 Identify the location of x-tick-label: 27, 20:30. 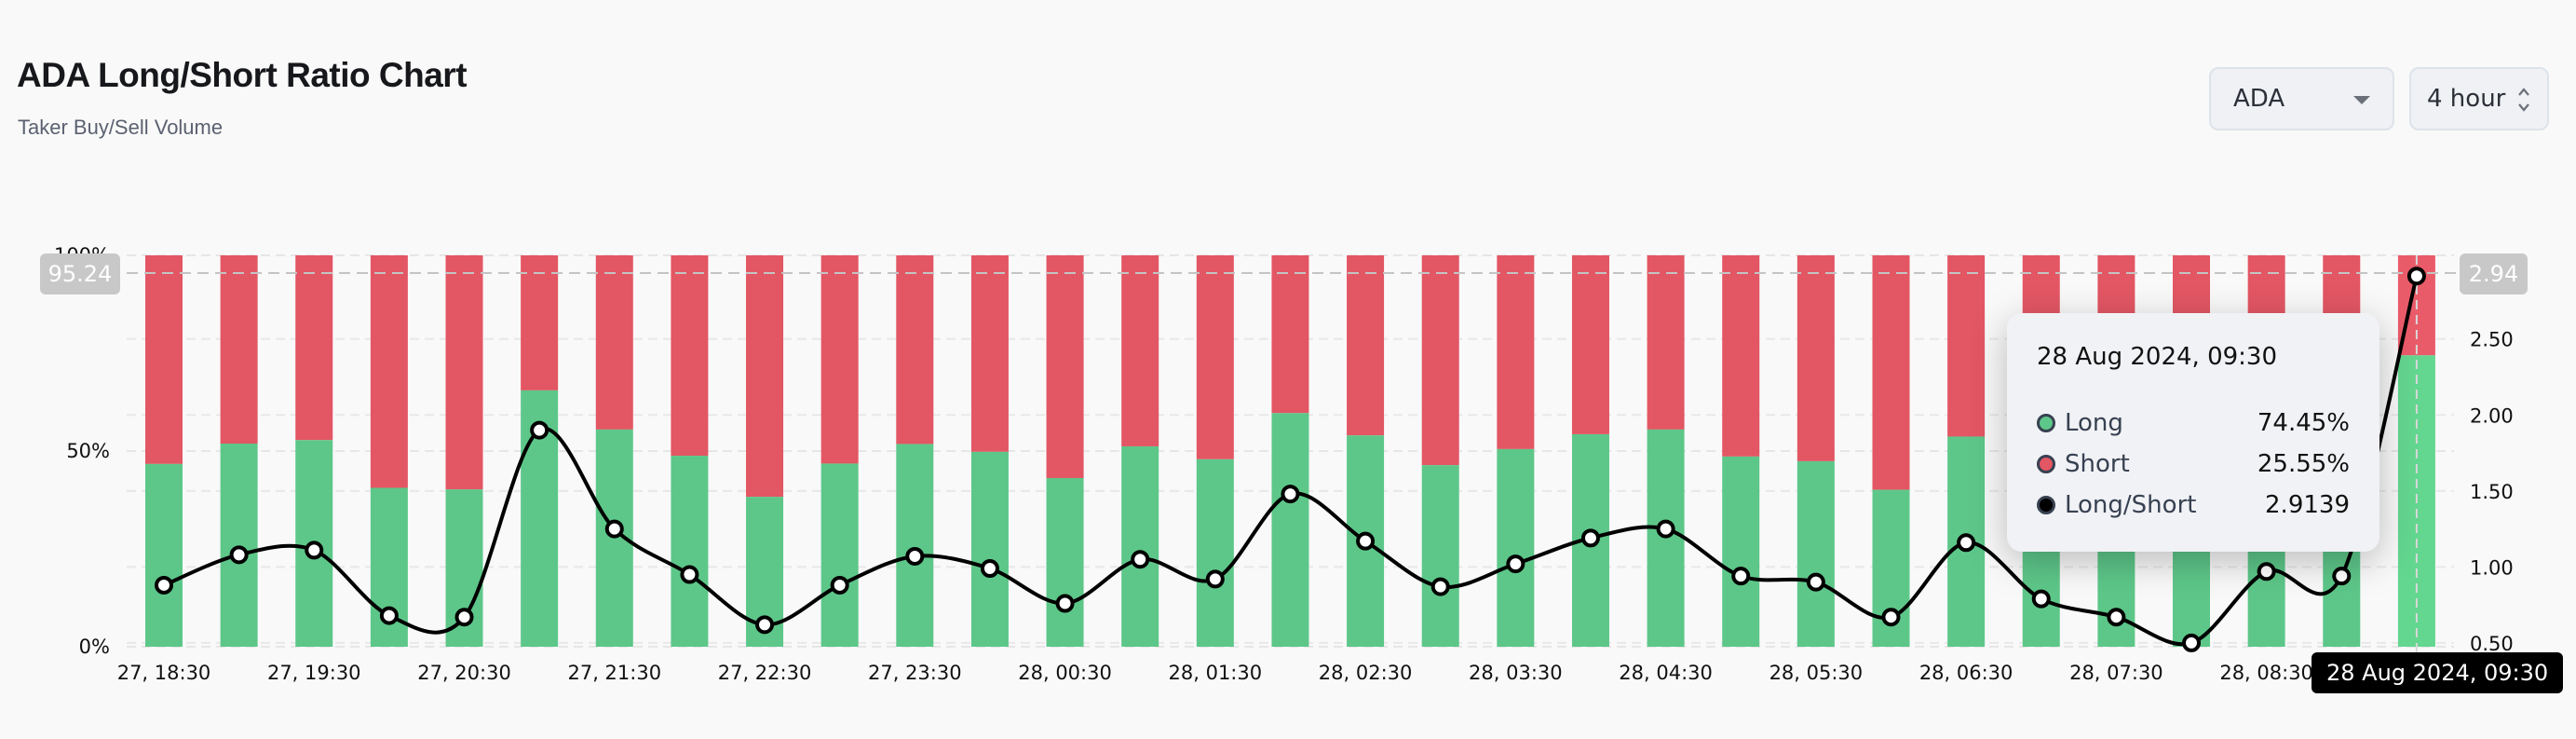
(464, 673).